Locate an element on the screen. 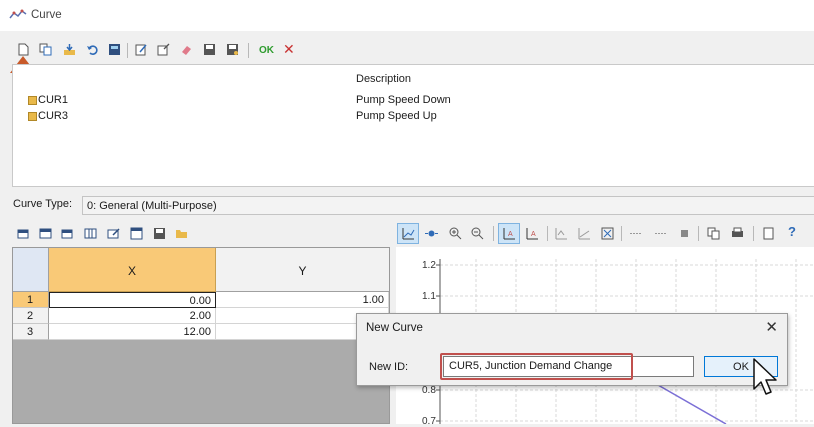 Image resolution: width=814 pixels, height=427 pixels. y-tick-label: 0.7 is located at coordinates (429, 420).